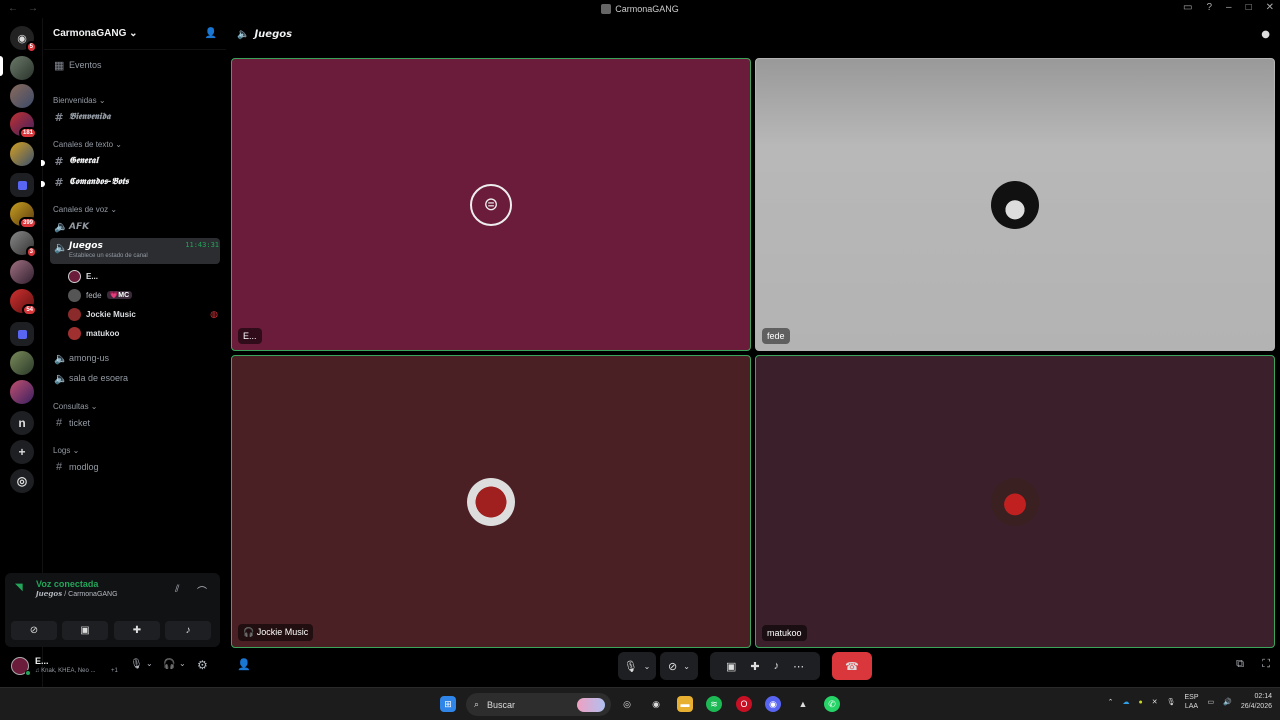 This screenshot has width=1280, height=720. What do you see at coordinates (135, 117) in the screenshot?
I see `channel-bienvenida: # 𝕭𝖎𝖊𝖓𝖛𝖊𝖓𝖎𝖉𝖆` at bounding box center [135, 117].